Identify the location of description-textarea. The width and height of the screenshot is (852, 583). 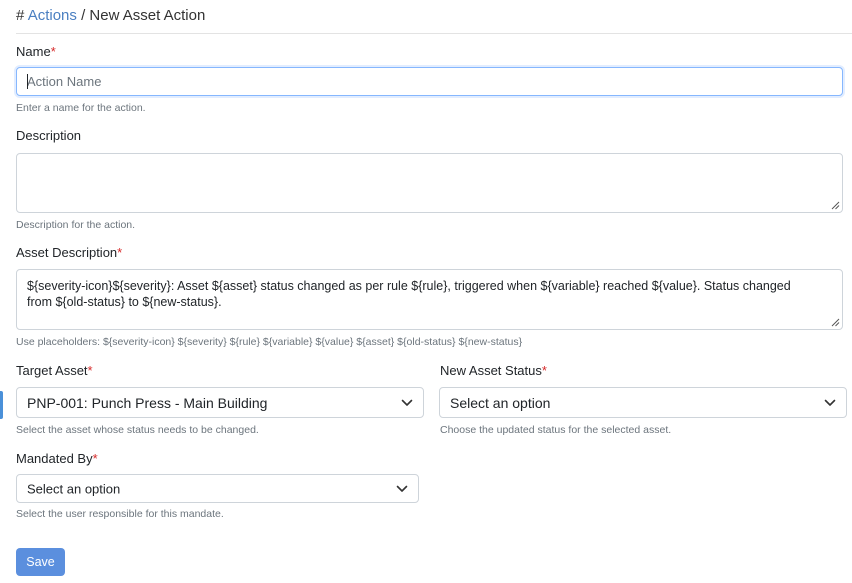
(429, 183).